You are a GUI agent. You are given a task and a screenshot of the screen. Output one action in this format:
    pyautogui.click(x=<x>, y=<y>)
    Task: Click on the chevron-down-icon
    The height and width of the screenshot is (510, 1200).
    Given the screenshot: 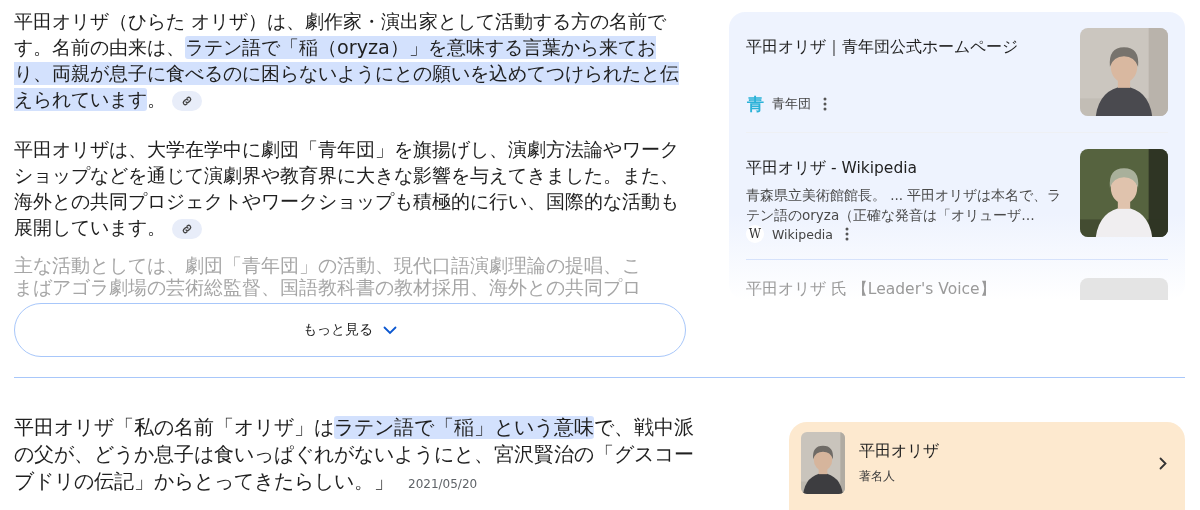 What is the action you would take?
    pyautogui.click(x=390, y=330)
    